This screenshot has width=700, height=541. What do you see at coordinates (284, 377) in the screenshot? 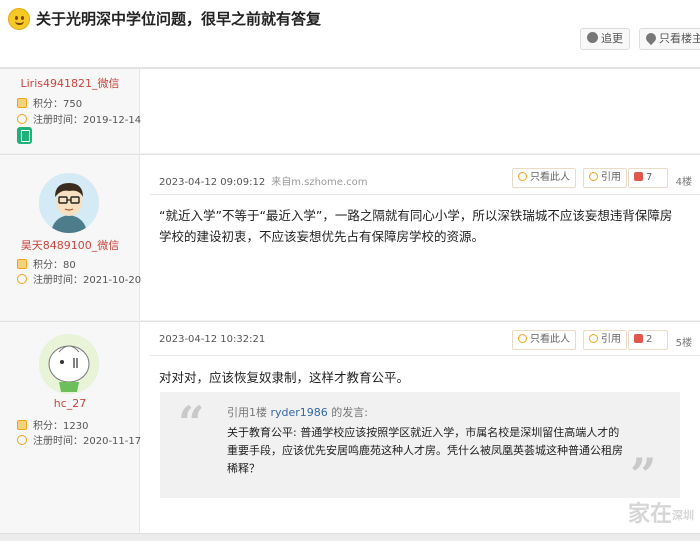
I see `post-content: 对对对，应该恢复奴隶制，这样才教育公平。` at bounding box center [284, 377].